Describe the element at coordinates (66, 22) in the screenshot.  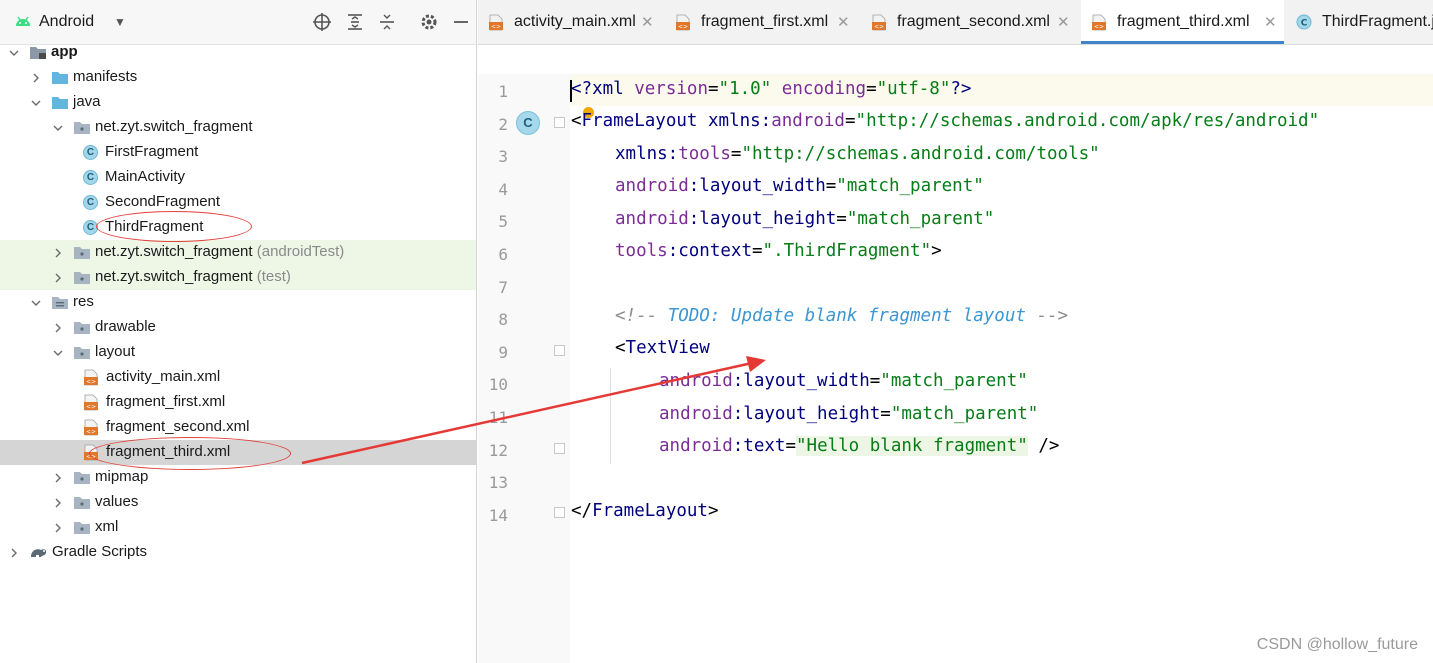
I see `project-view-selector: Android` at that location.